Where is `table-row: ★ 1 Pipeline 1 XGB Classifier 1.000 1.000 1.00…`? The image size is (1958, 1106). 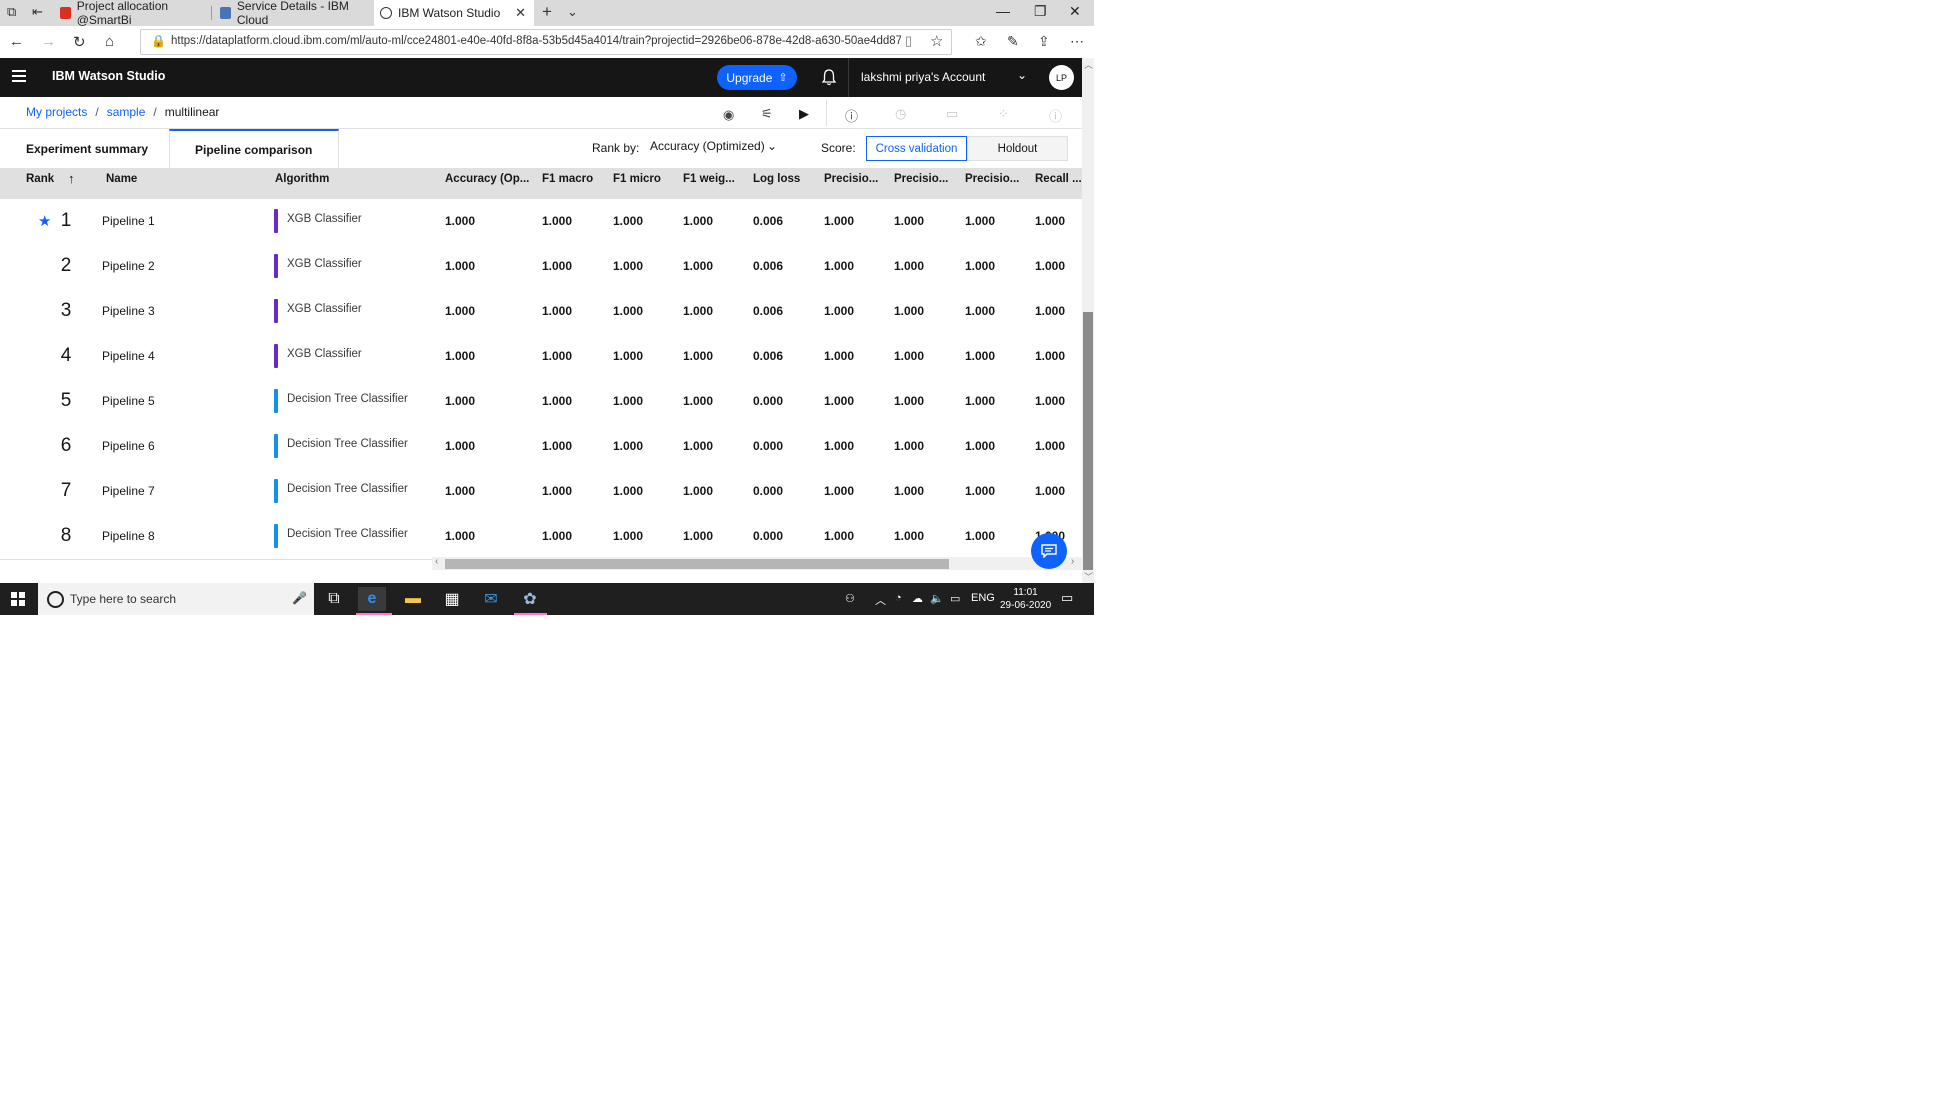
table-row: ★ 1 Pipeline 1 XGB Classifier 1.000 1.000 1.00… is located at coordinates (541, 222).